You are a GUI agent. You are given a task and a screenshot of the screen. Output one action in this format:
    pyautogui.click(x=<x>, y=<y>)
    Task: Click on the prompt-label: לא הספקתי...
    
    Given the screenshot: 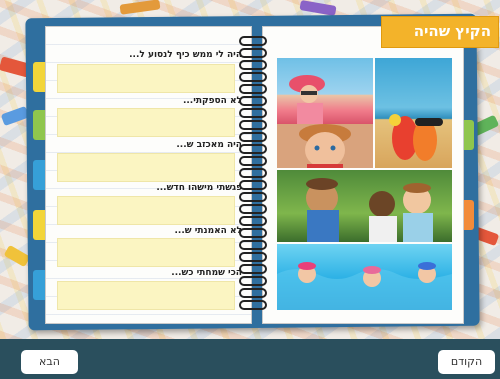 What is the action you would take?
    pyautogui.click(x=212, y=101)
    